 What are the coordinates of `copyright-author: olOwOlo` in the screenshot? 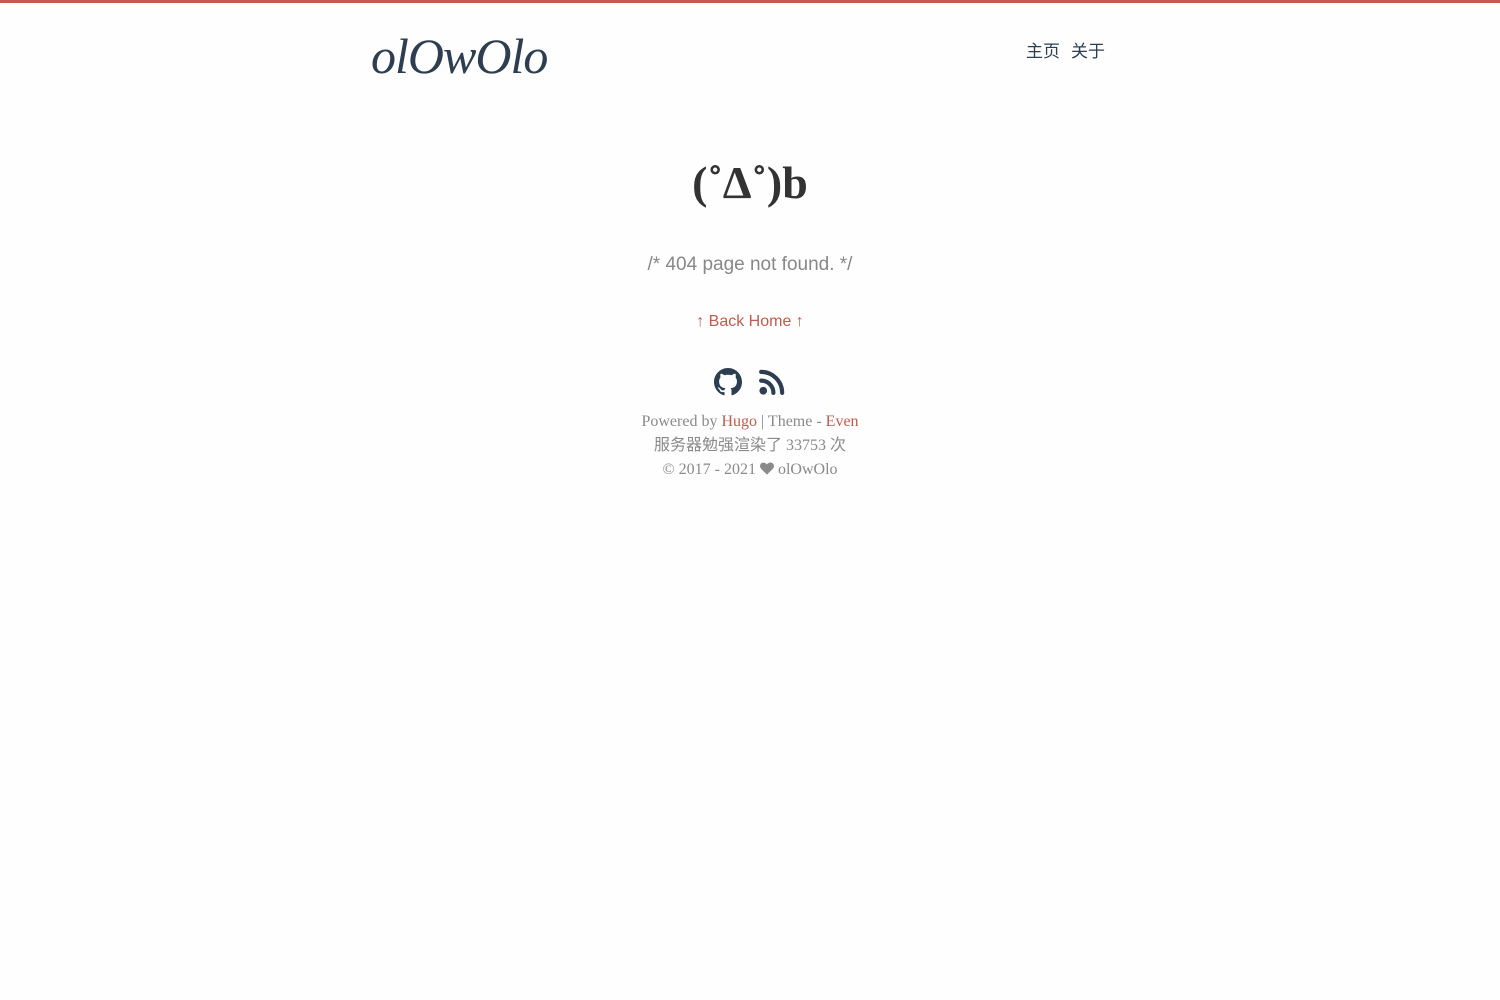 It's located at (807, 469).